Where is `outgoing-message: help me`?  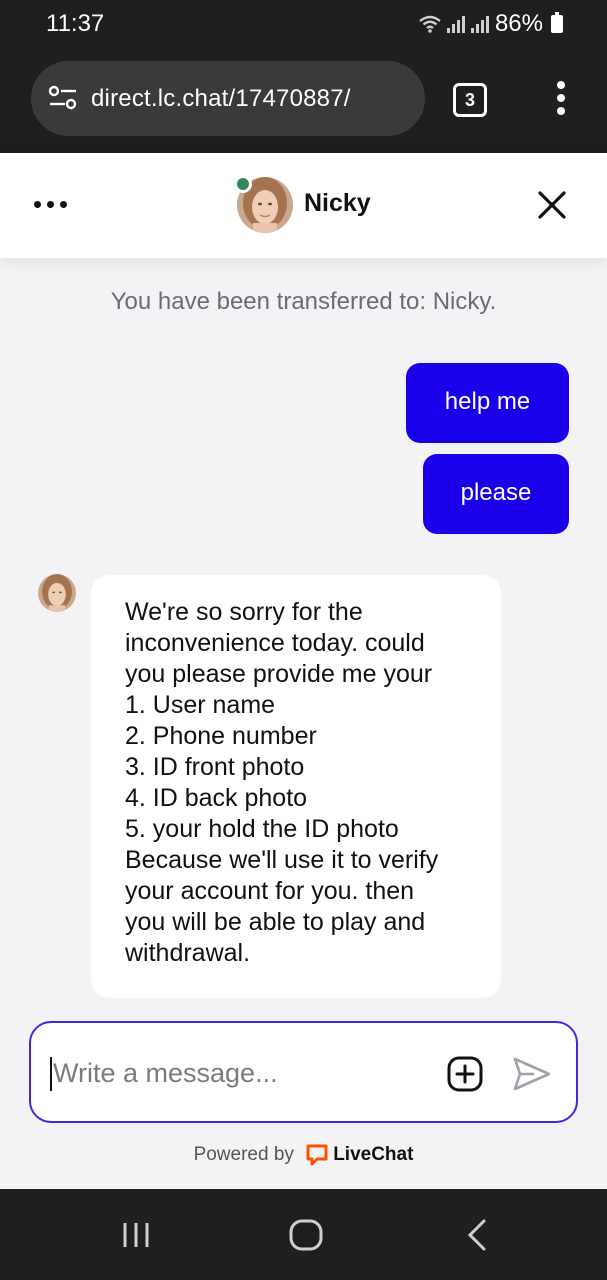
outgoing-message: help me is located at coordinates (487, 403).